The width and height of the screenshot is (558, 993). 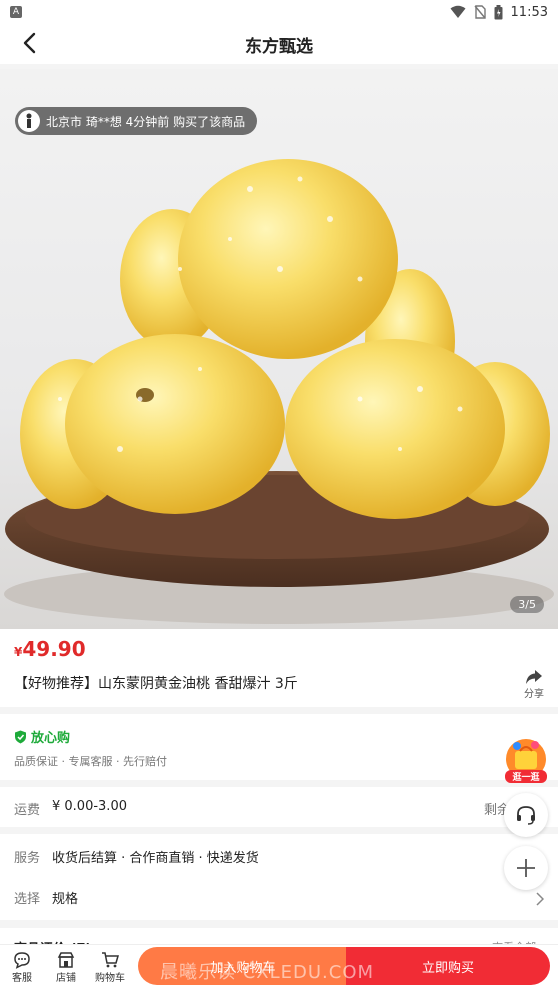 What do you see at coordinates (51, 738) in the screenshot?
I see `assurance-title-text: 放心购` at bounding box center [51, 738].